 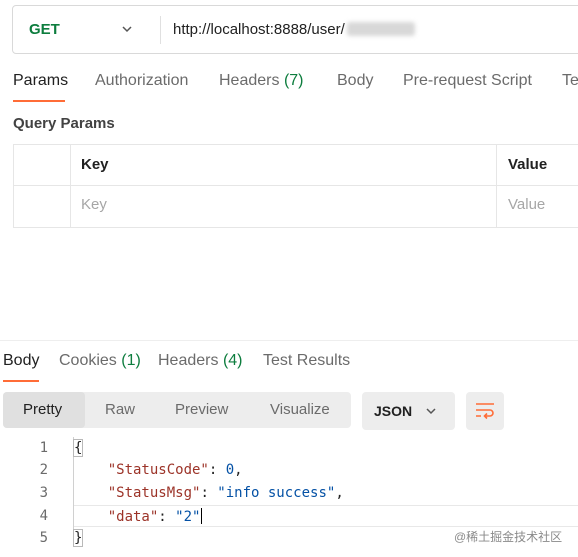 I want to click on code-line: "StatusCode": 0,, so click(x=175, y=470).